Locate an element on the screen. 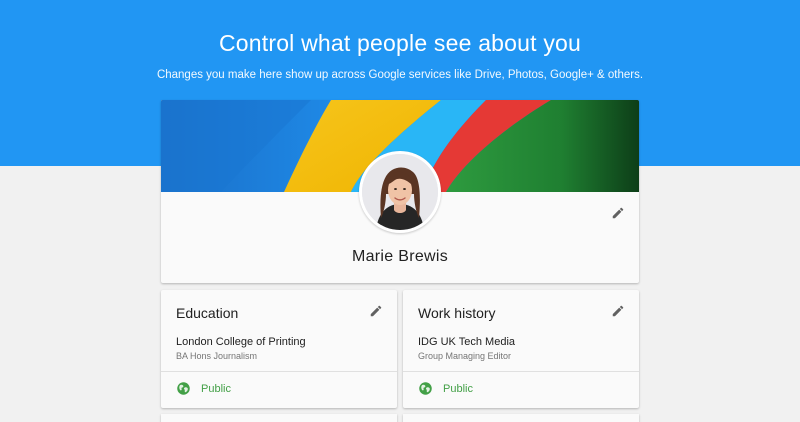  card-heading: Education is located at coordinates (207, 313).